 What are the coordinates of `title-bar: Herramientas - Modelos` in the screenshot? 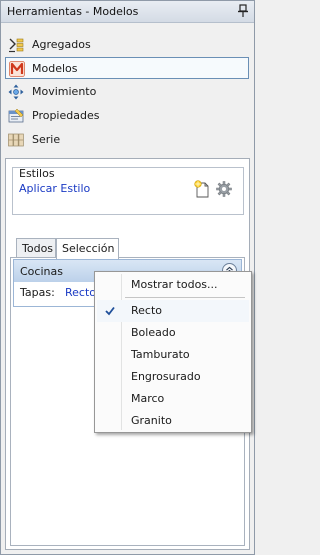 It's located at (127, 12).